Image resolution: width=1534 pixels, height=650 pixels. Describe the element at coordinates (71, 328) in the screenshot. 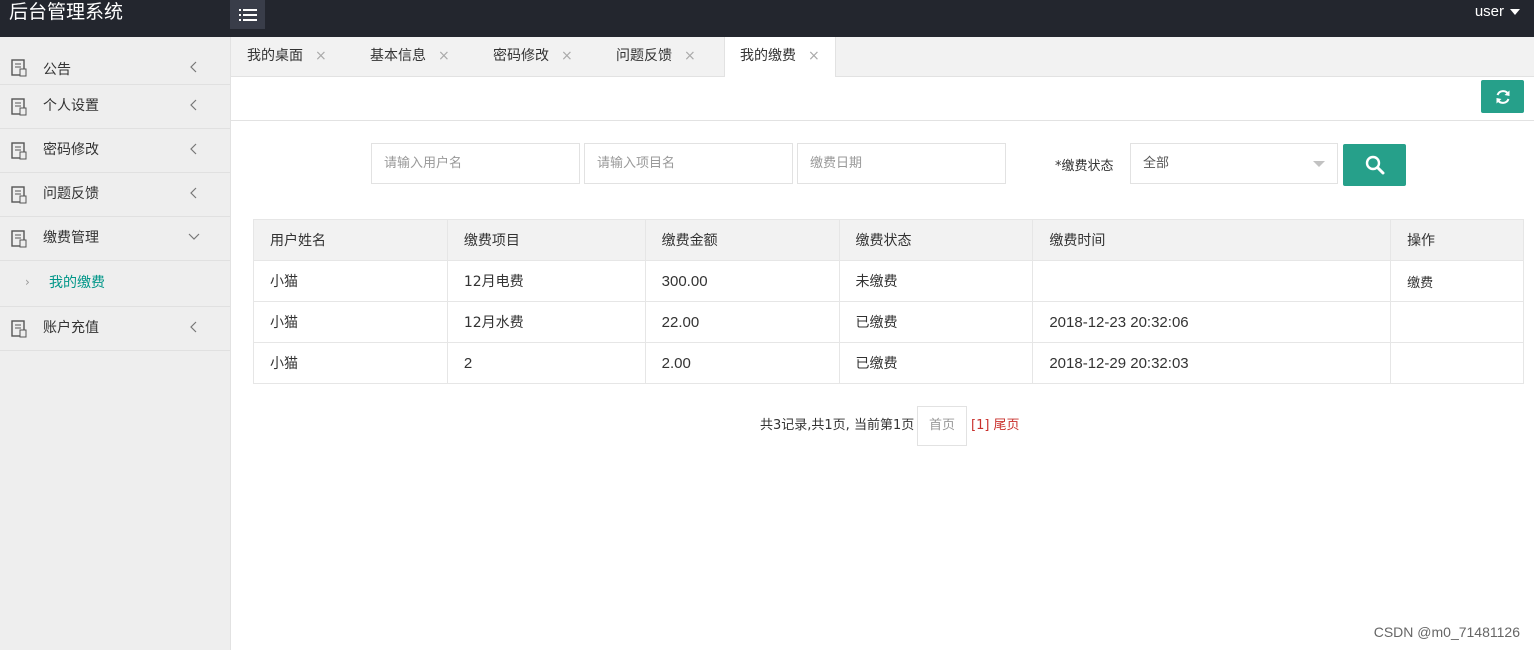

I see `sidebar-item-label: 账户充值` at that location.